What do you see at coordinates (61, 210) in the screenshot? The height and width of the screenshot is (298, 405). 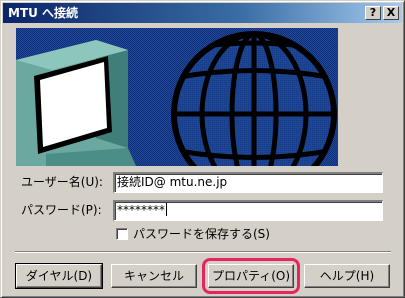 I see `password-label: パスワード(P):` at bounding box center [61, 210].